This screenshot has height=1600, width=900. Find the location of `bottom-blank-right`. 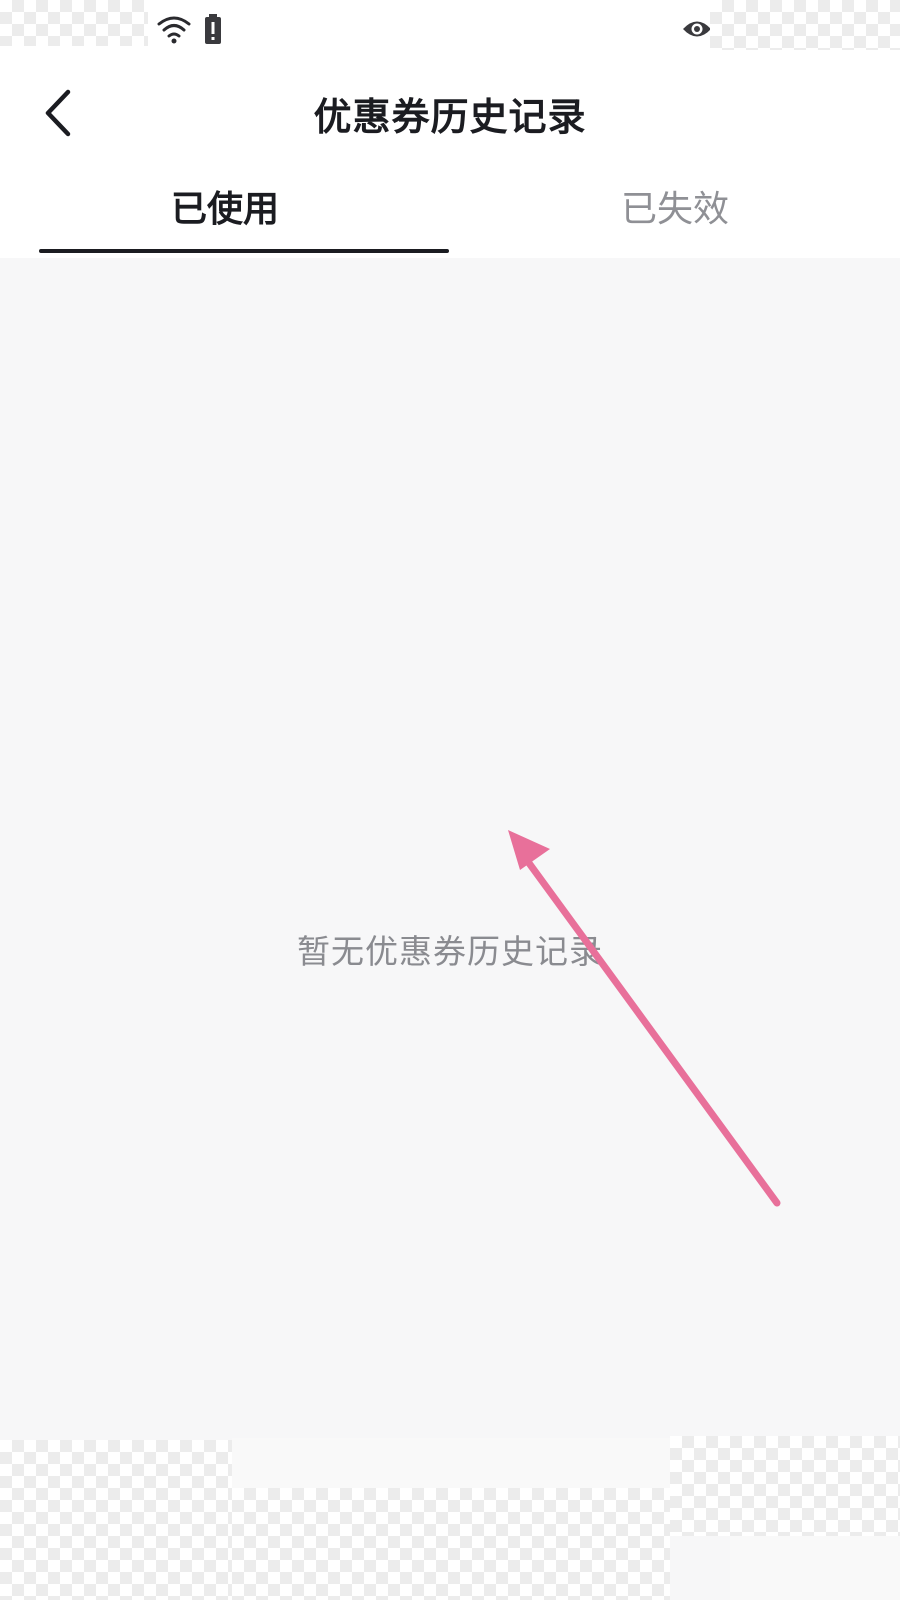

bottom-blank-right is located at coordinates (785, 1486).